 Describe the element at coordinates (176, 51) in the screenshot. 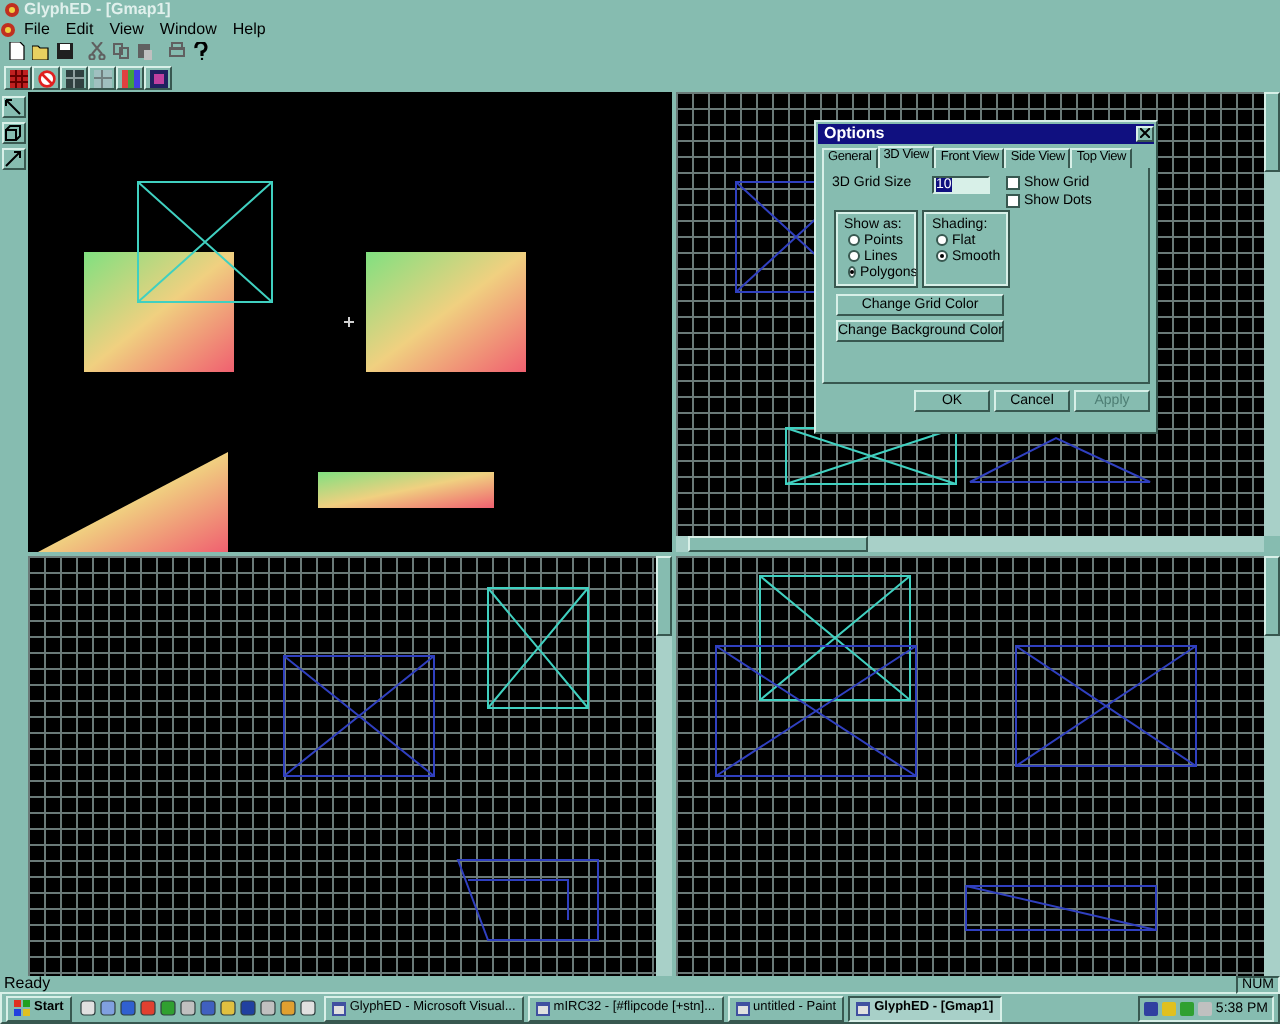

I see `printer-icon` at that location.